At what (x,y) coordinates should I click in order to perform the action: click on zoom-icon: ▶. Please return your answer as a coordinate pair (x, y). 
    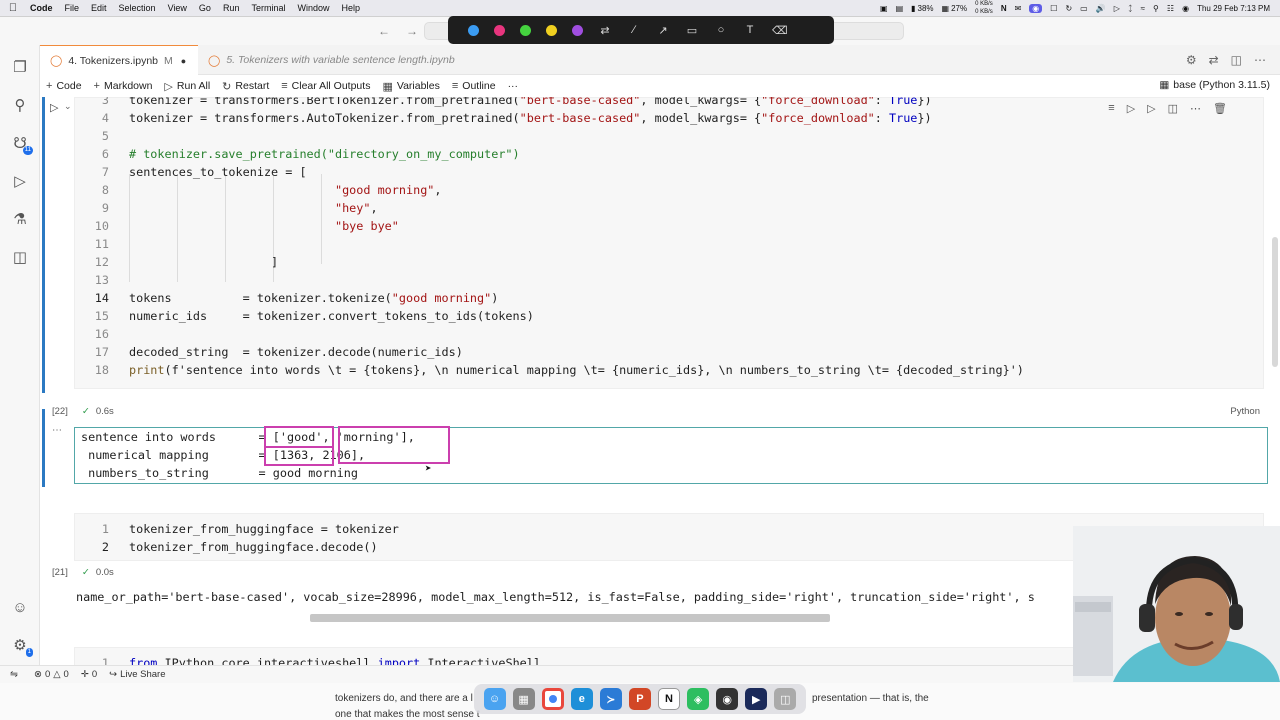
    Looking at the image, I should click on (756, 699).